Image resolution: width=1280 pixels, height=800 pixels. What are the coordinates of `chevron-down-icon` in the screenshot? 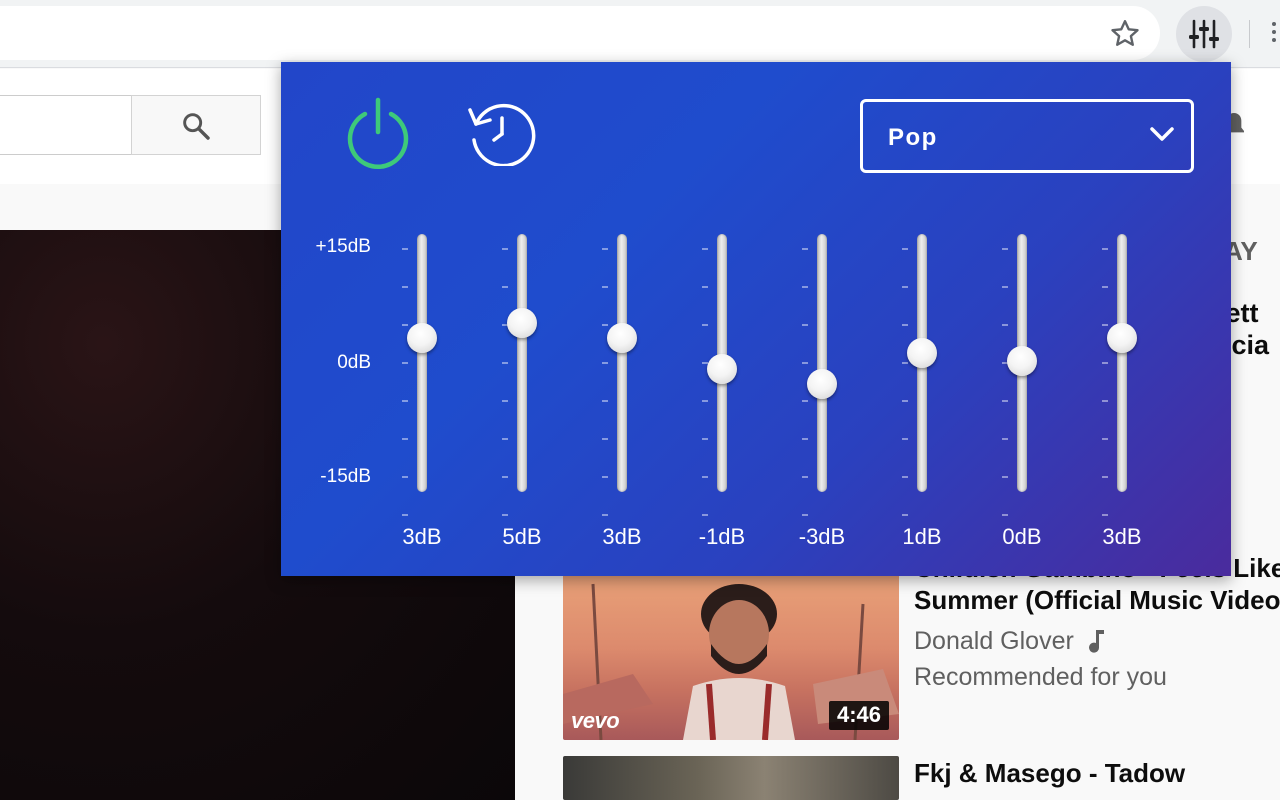 It's located at (1162, 134).